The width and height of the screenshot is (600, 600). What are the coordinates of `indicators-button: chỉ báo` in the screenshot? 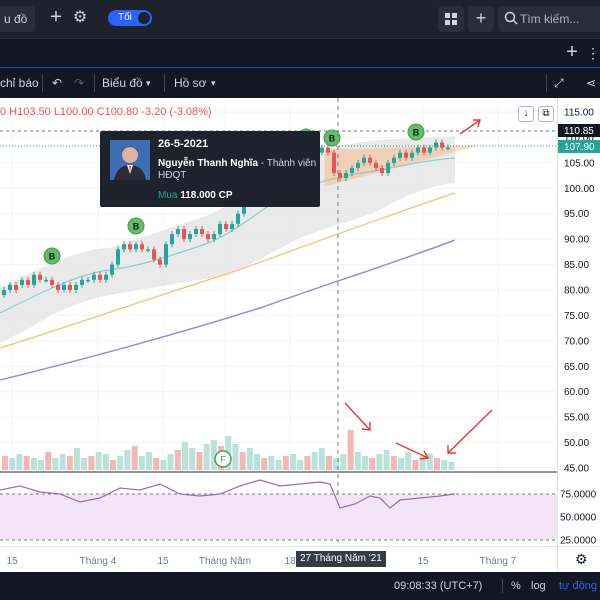 It's located at (19, 83).